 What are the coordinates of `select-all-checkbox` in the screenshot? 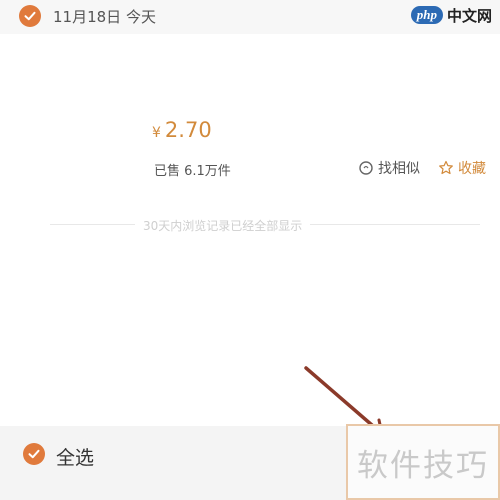 It's located at (34, 454).